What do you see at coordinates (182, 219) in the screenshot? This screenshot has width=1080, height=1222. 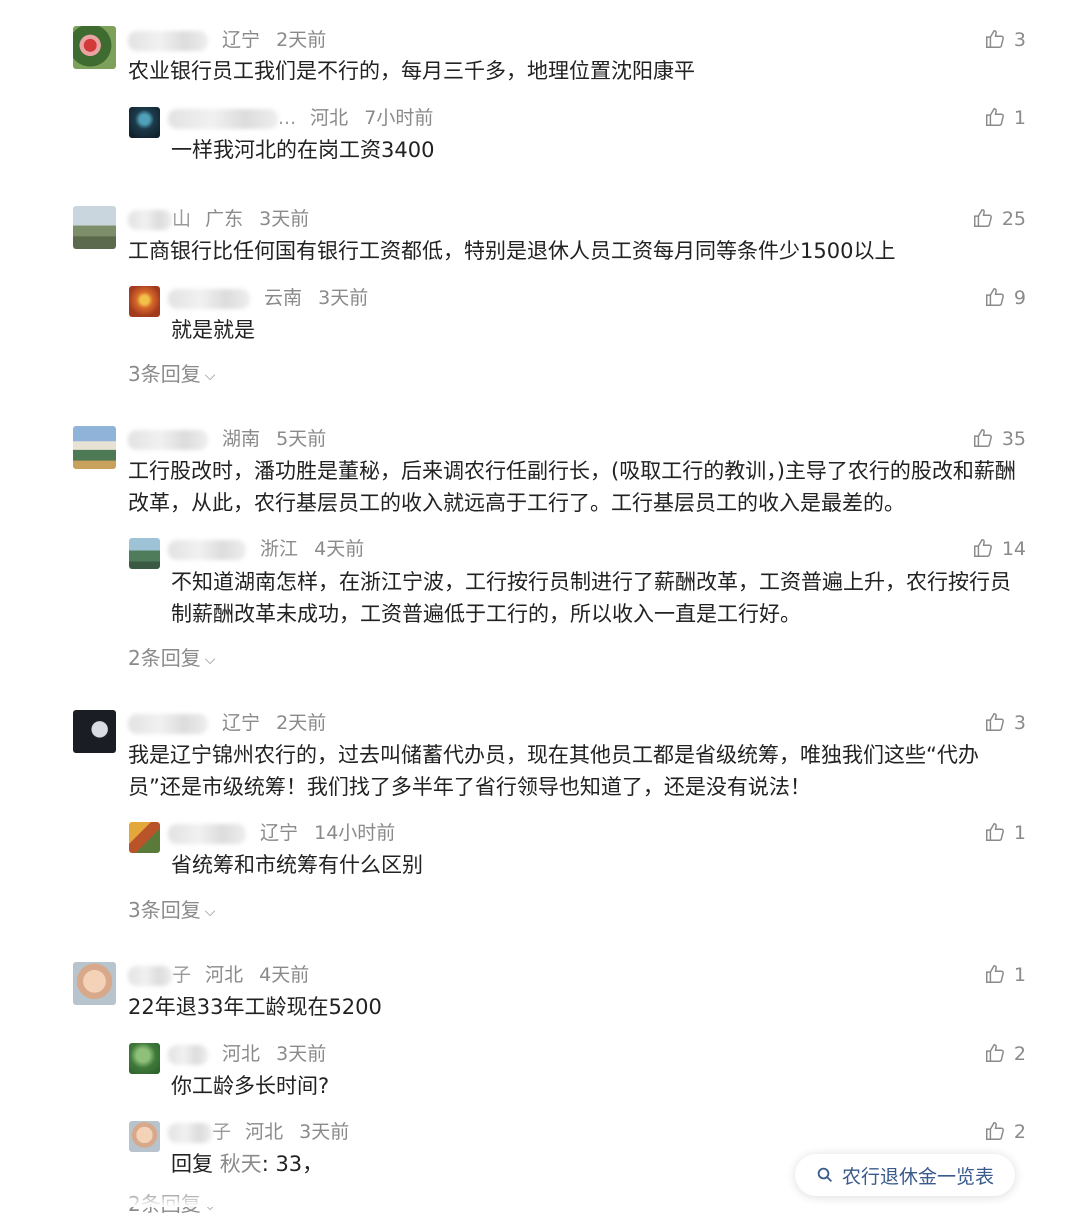 I see `username-tail: 山` at bounding box center [182, 219].